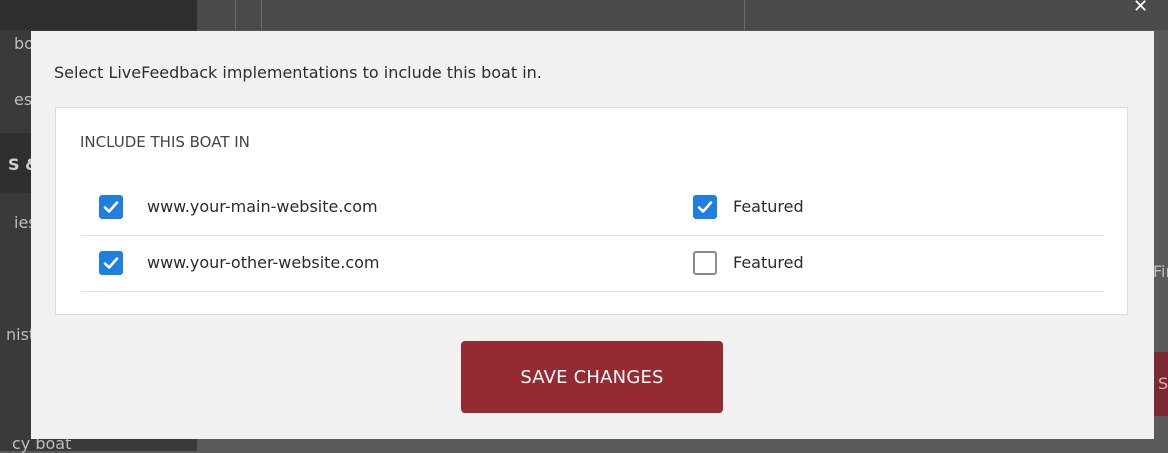 The image size is (1168, 453). What do you see at coordinates (682, 15) in the screenshot?
I see `background-topbar` at bounding box center [682, 15].